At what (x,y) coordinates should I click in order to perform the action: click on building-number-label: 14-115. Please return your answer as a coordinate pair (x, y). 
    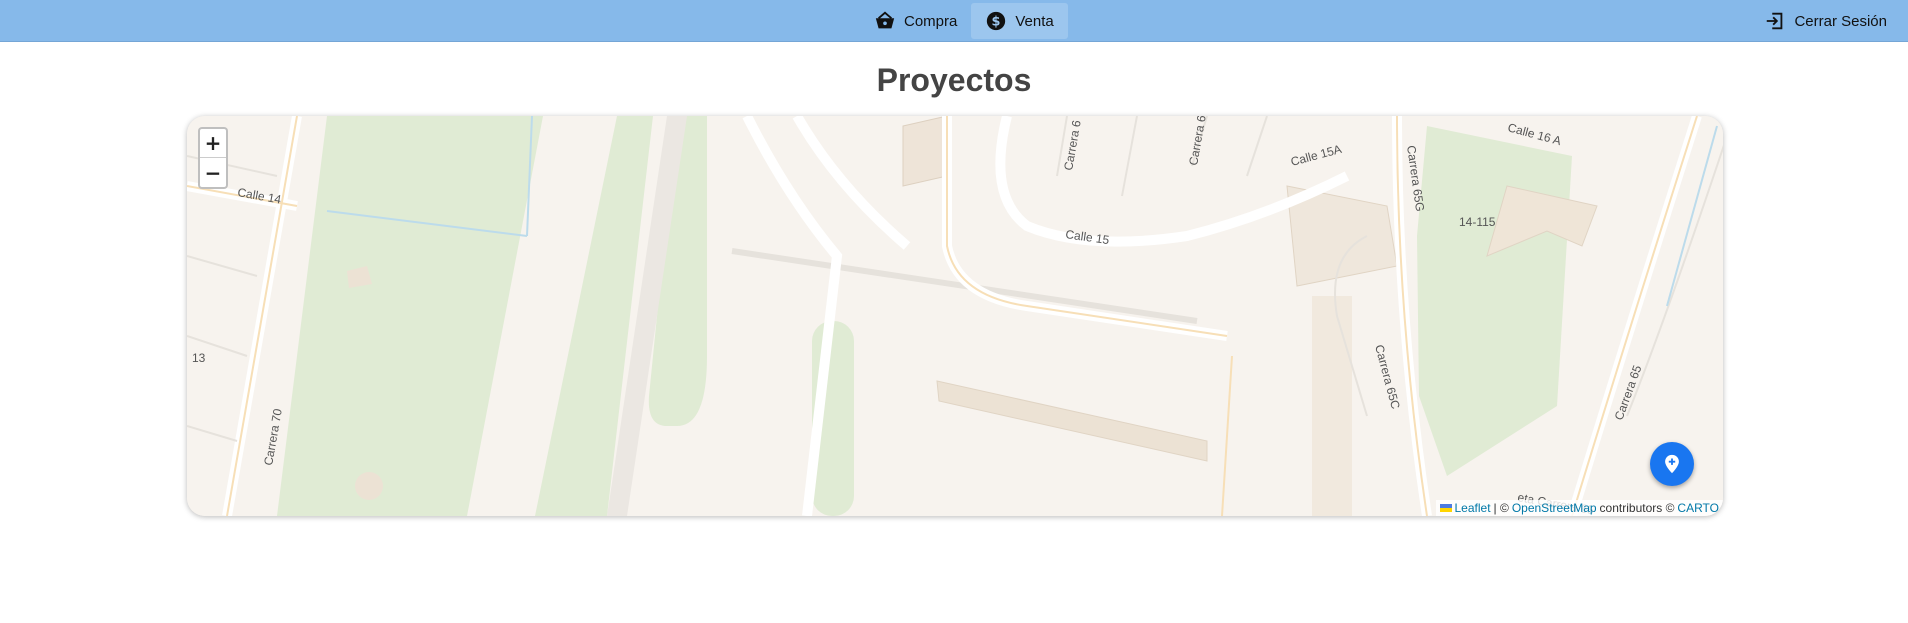
    Looking at the image, I should click on (1477, 222).